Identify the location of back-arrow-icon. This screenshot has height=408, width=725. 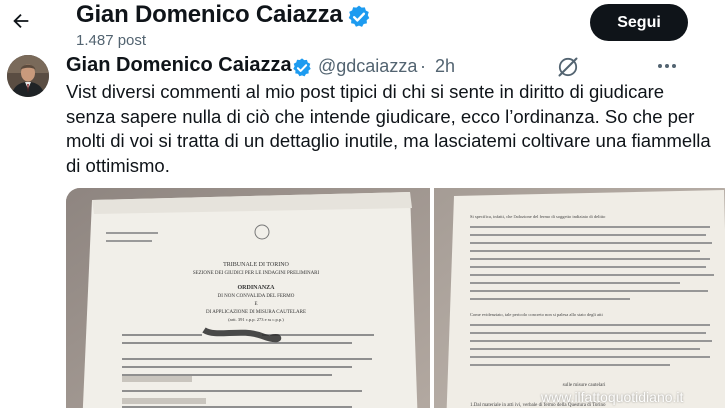
(21, 21).